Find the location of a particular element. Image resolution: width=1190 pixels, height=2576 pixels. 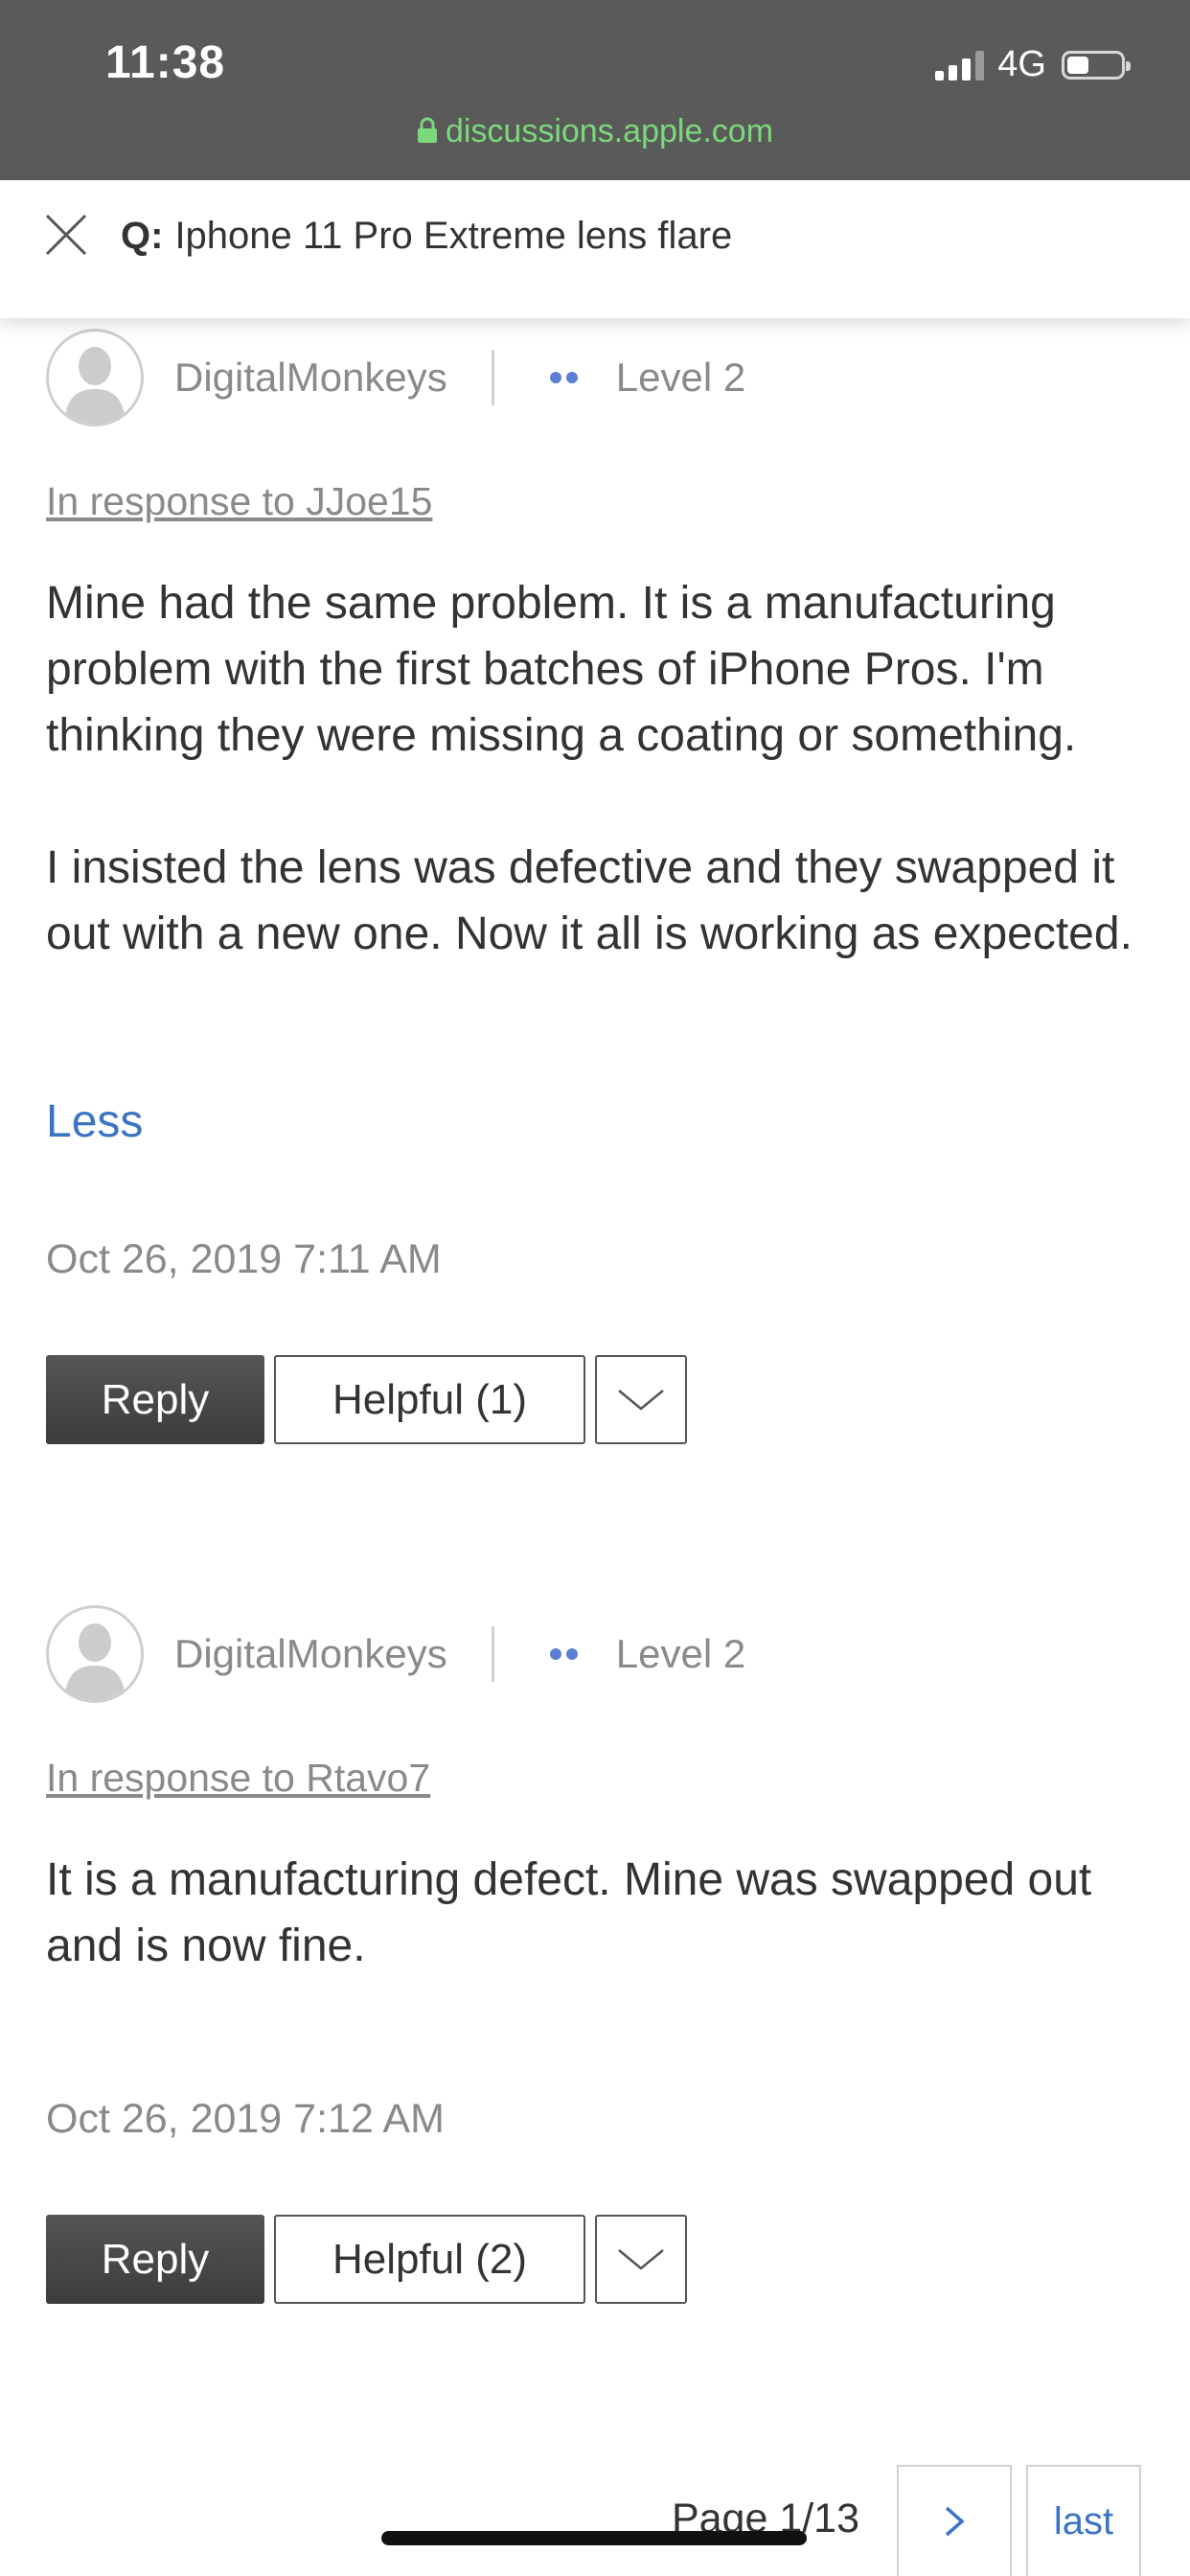

in-response-link: In response to JJoe15 is located at coordinates (239, 502).